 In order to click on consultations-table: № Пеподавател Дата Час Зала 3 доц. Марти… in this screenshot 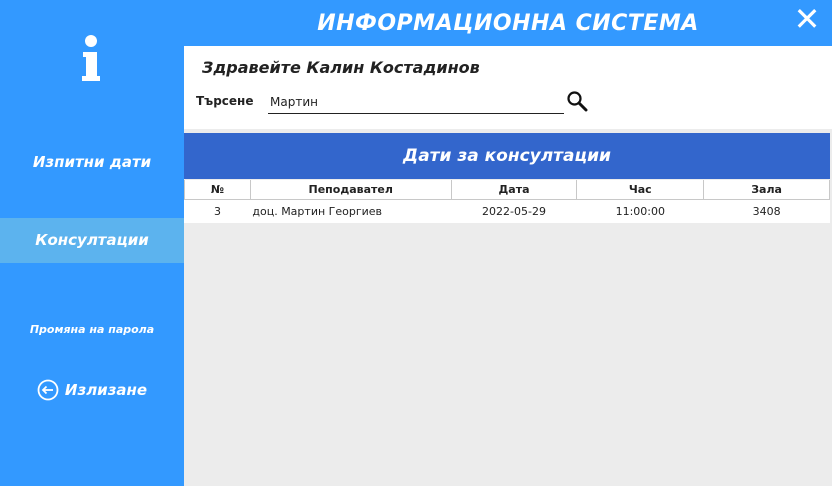, I will do `click(507, 201)`.